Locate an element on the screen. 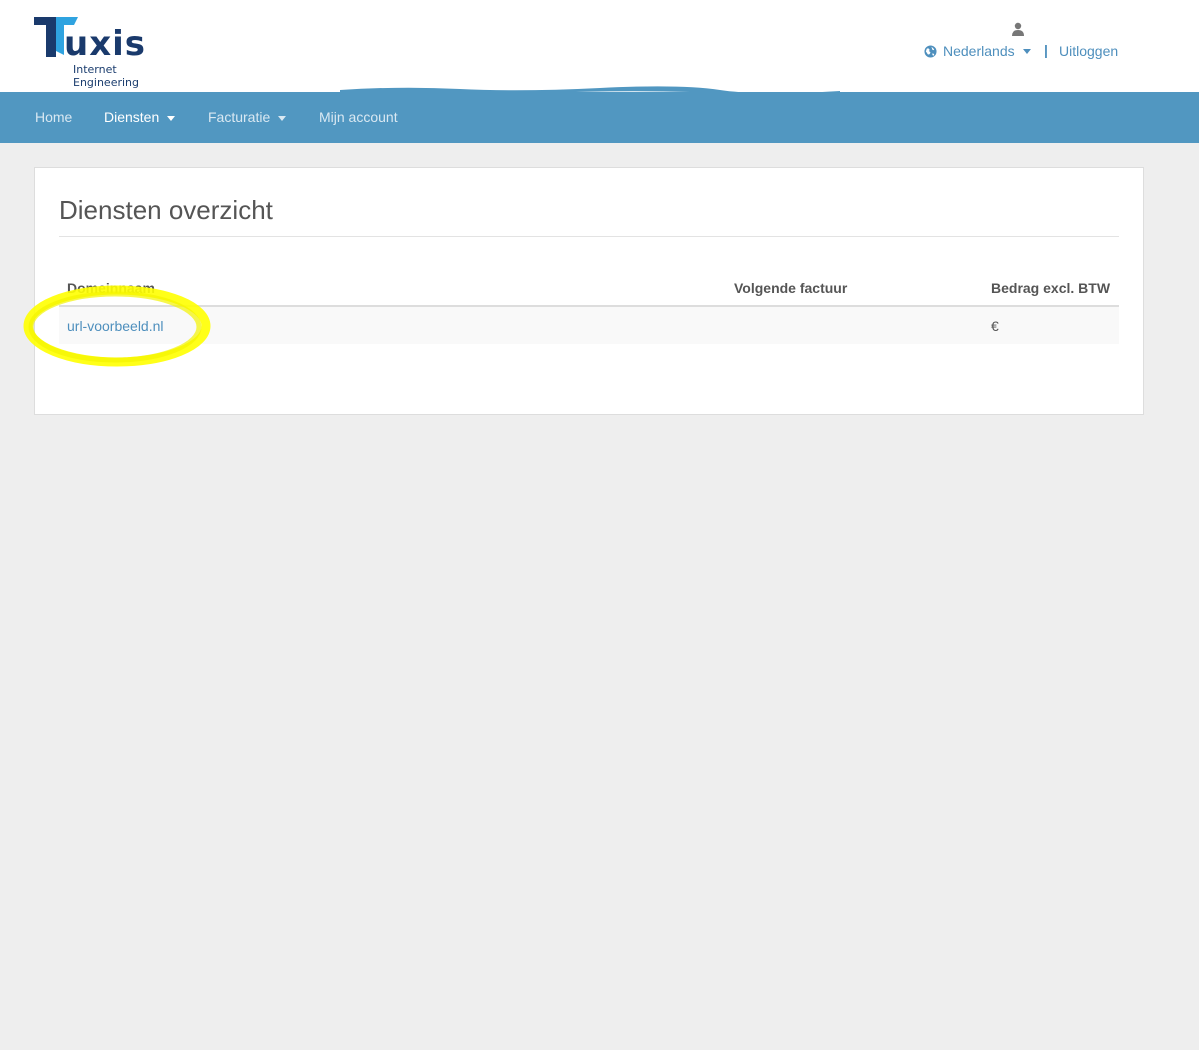 The width and height of the screenshot is (1199, 1050). domain-link: url-voorbeeld.nl is located at coordinates (115, 326).